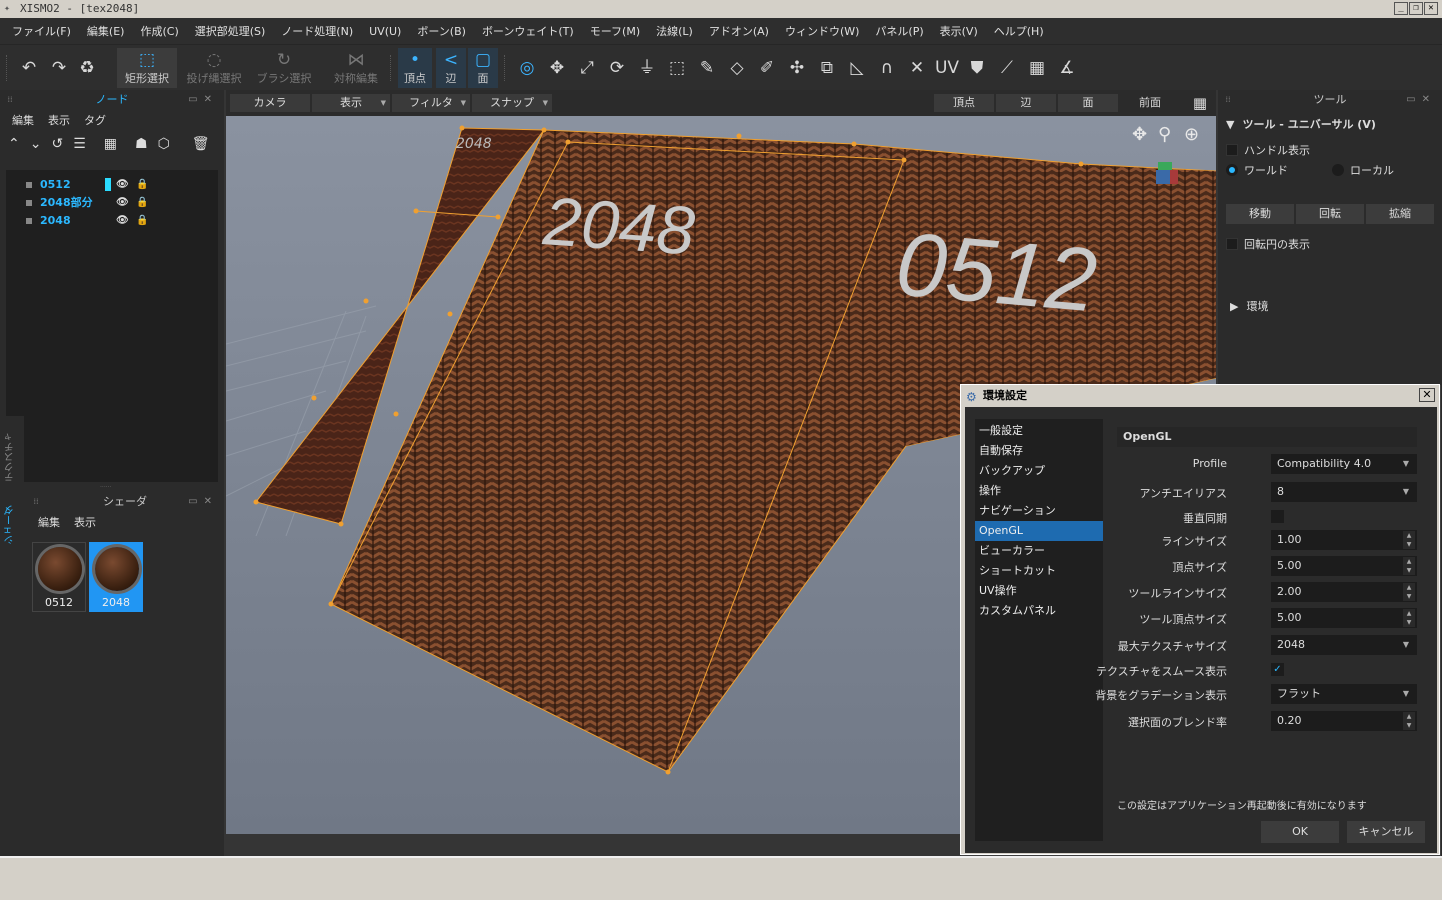 This screenshot has height=900, width=1442. Describe the element at coordinates (12, 457) in the screenshot. I see `tab-texture: テクスチャ` at that location.